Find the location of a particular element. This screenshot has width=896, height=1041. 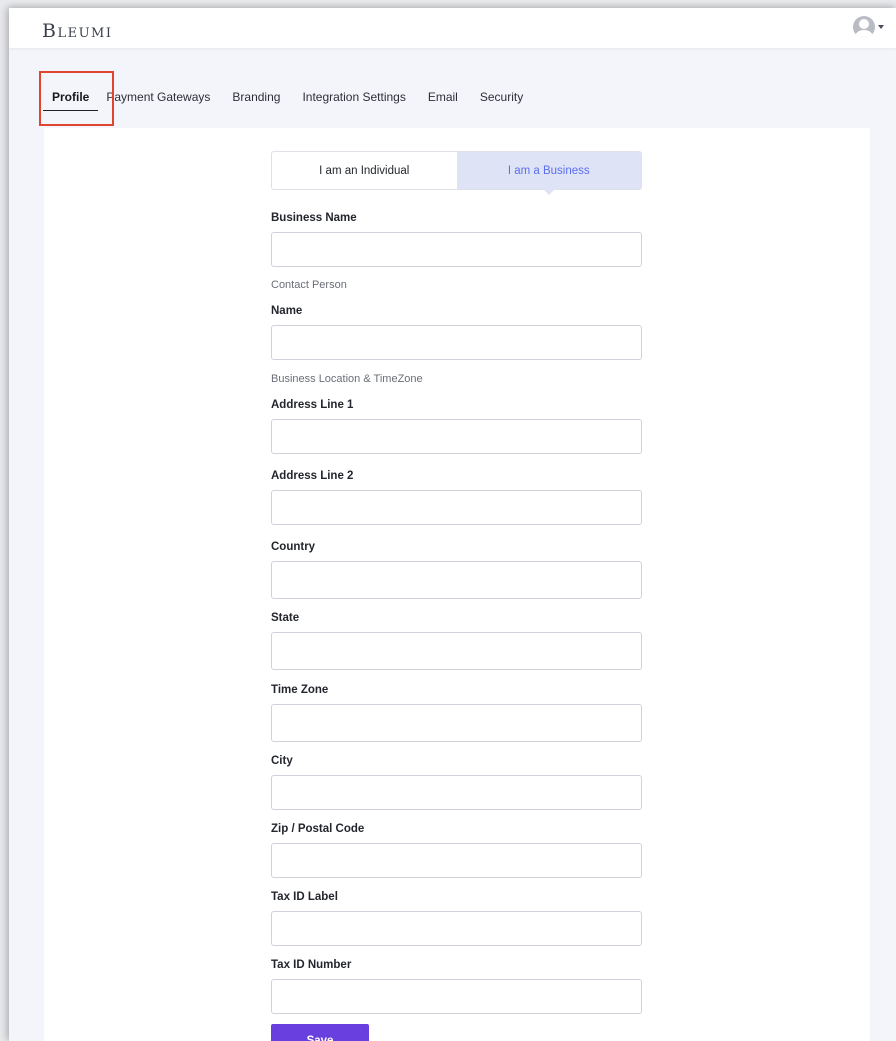

state-input is located at coordinates (456, 651).